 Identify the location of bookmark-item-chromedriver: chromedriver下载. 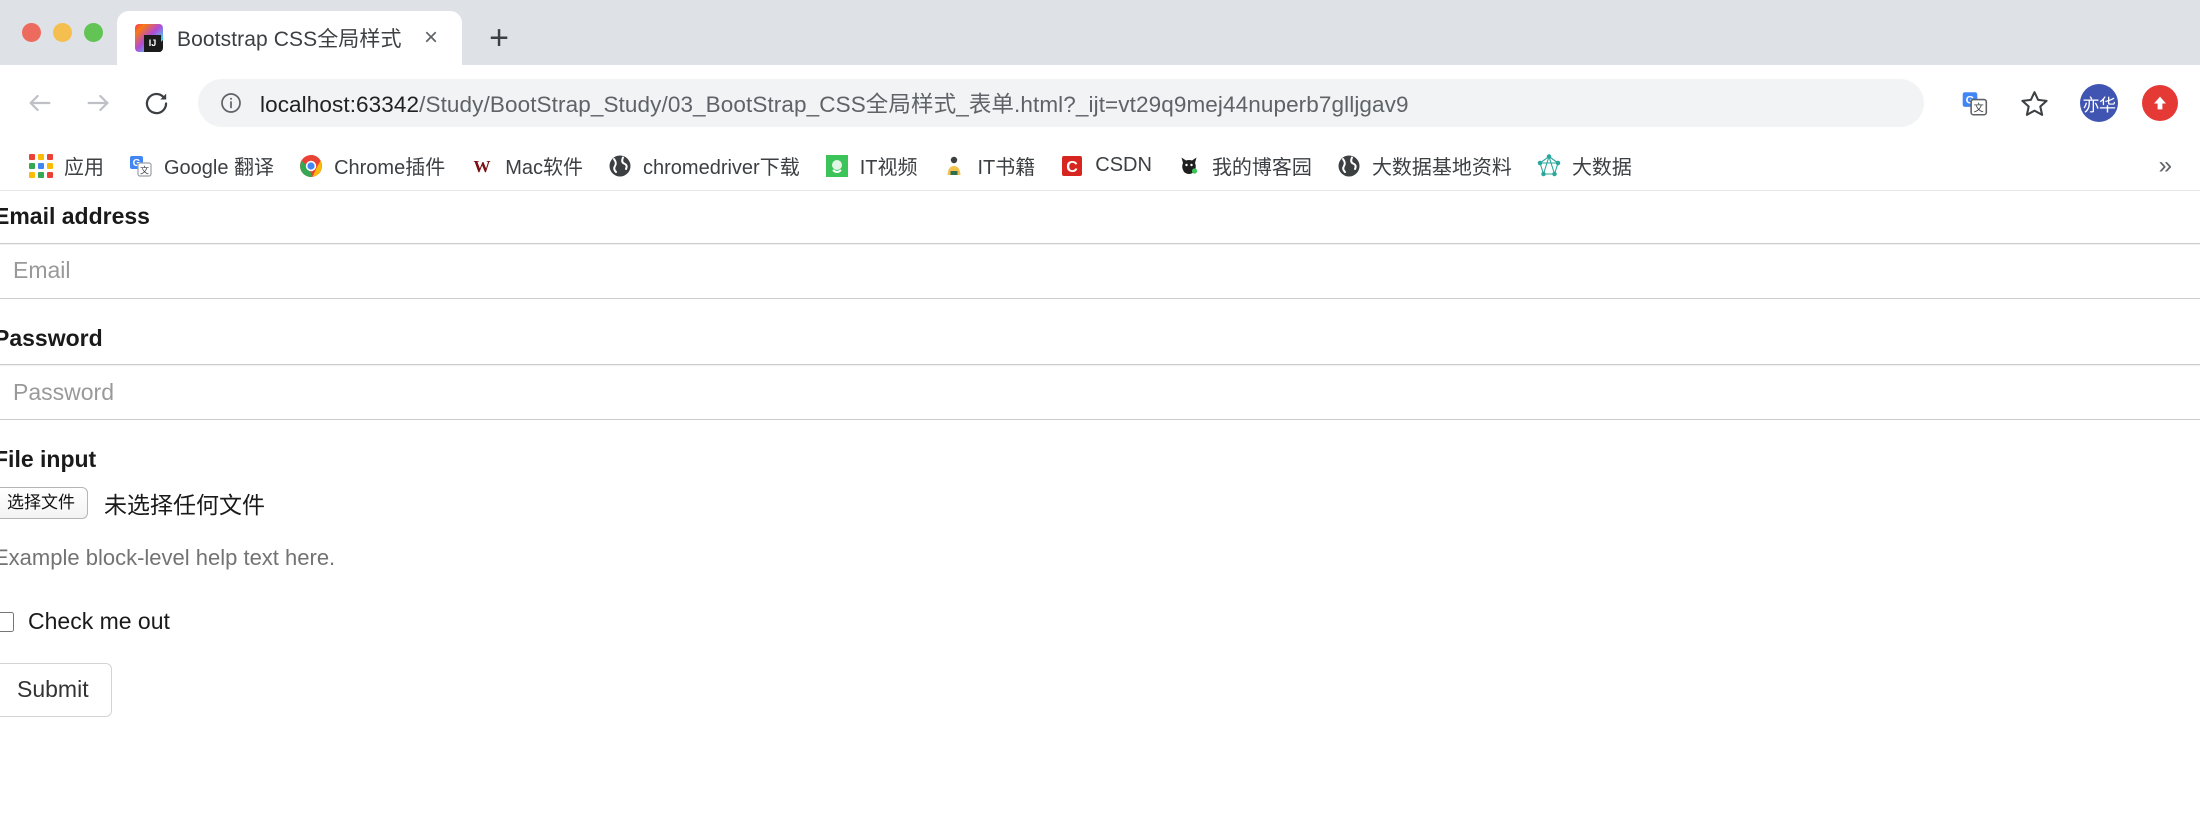
(703, 165).